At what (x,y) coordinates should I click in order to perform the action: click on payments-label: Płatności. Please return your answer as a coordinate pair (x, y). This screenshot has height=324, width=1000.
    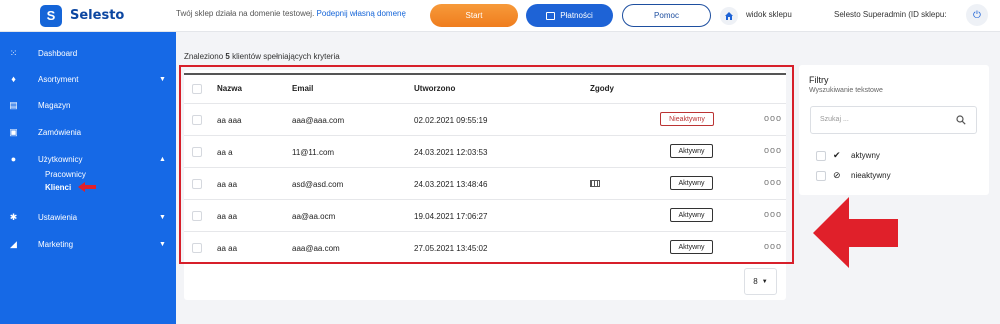
    Looking at the image, I should click on (576, 15).